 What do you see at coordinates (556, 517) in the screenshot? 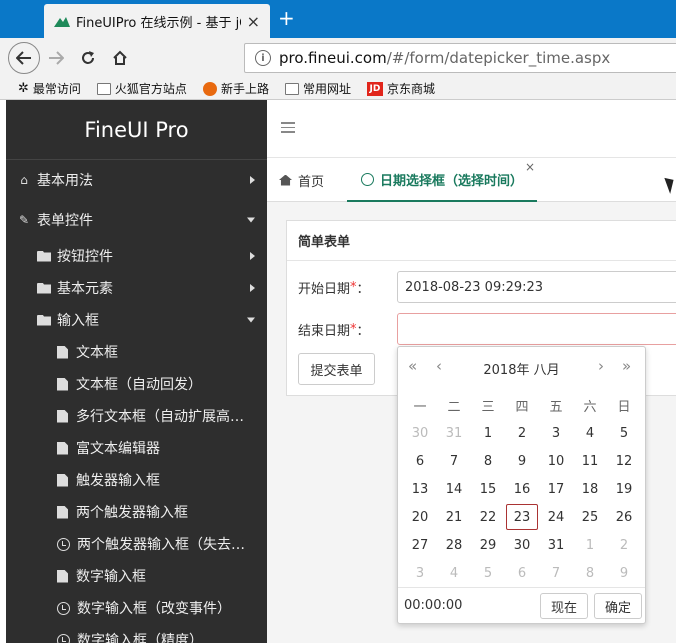
I see `calendar-day: 24` at bounding box center [556, 517].